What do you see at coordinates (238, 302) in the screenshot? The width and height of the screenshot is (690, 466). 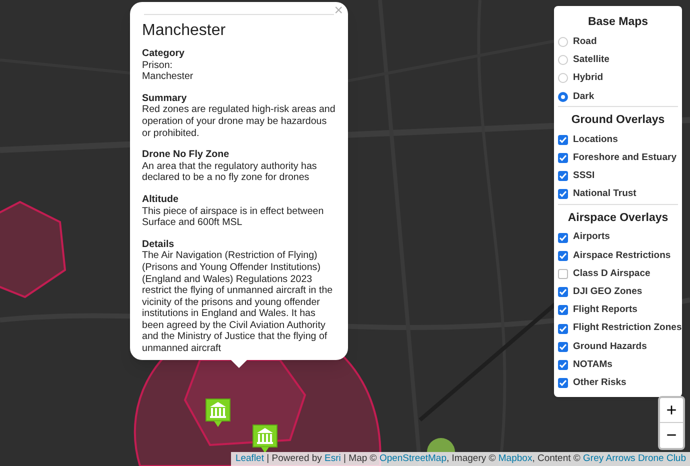 I see `section-text: The Air Navigation (Restriction of Flying) (Prisons and Young Offender Institutions) (England and Wales) Regulations 2023 restrict the flying of unmanned aircraft in the vicinity of the prisons and young offender institutions in England and Wales. It has been agreed by the Civil Aviation Authority and the Ministry of Justice that the flying of unmanned aircraft` at bounding box center [238, 302].